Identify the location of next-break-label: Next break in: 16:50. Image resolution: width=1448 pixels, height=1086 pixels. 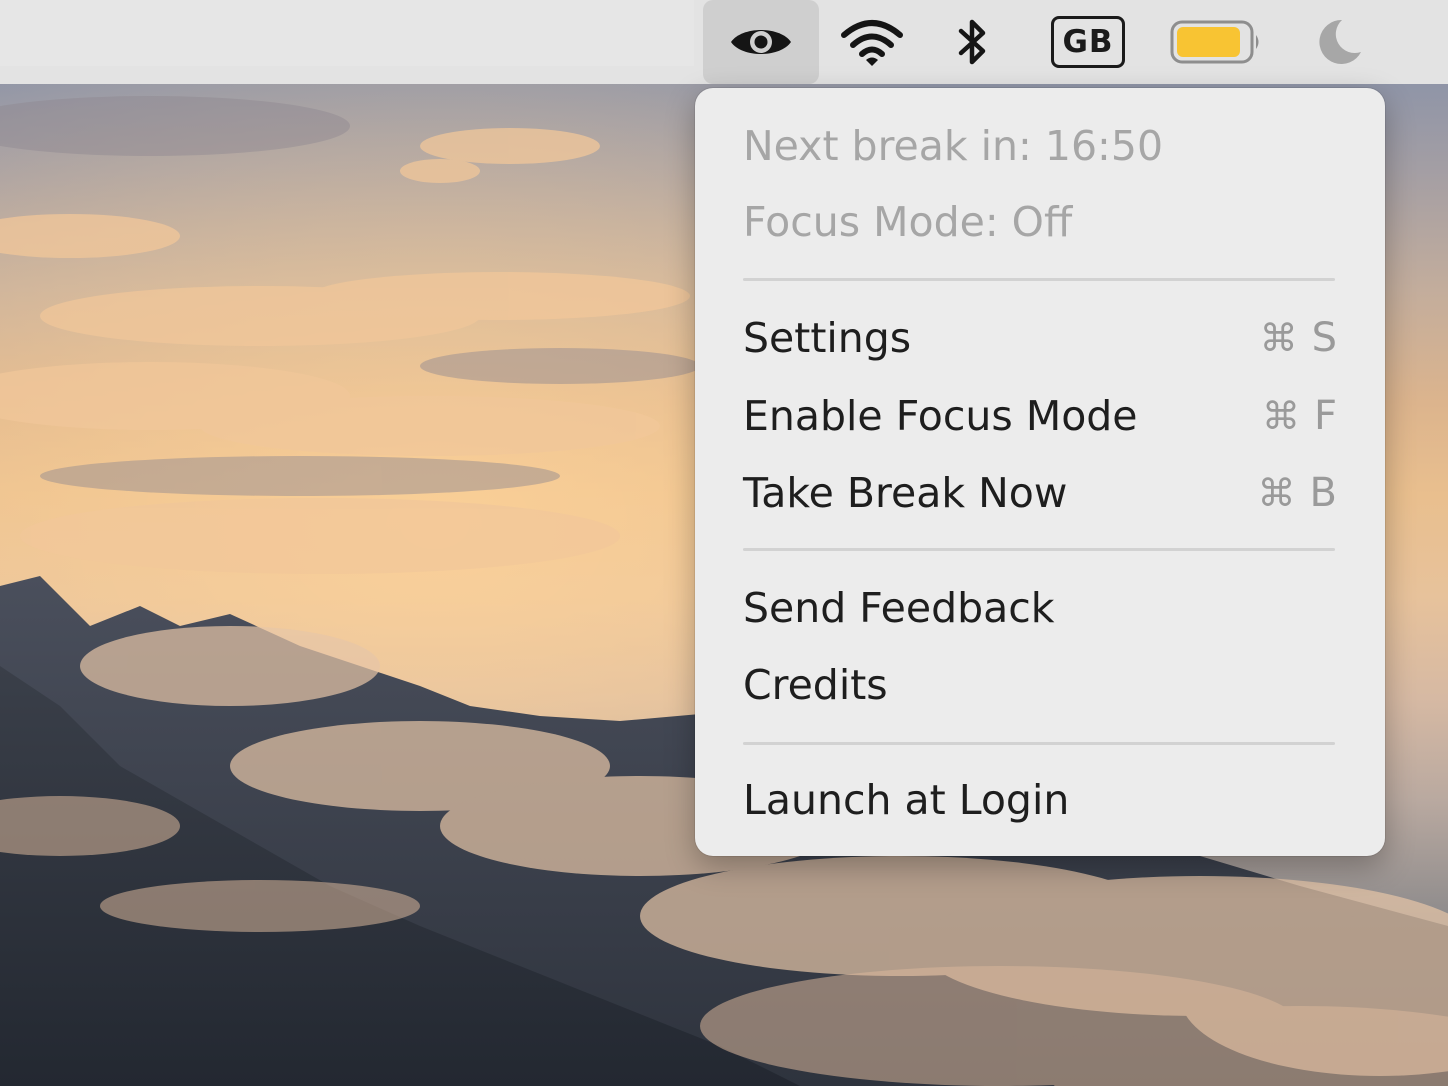
(953, 146).